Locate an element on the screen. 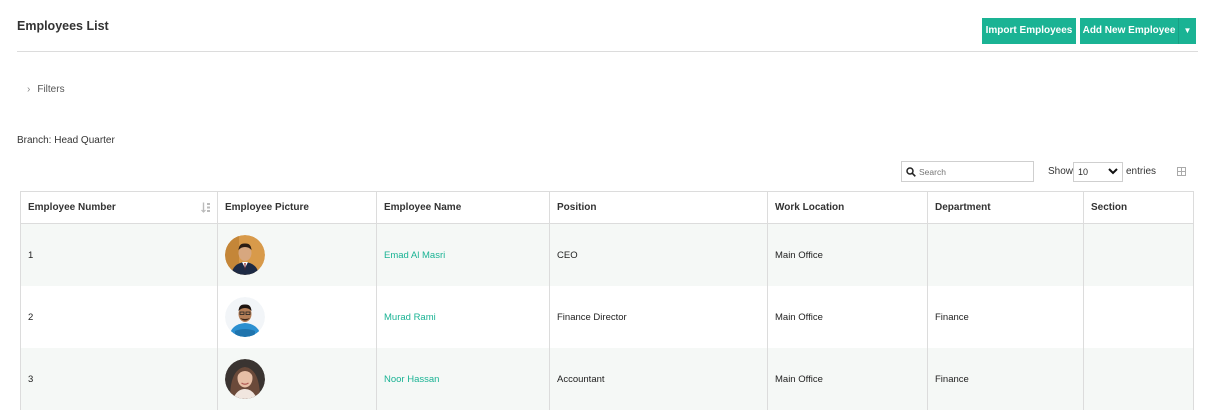 The image size is (1226, 413). sort-icon is located at coordinates (205, 207).